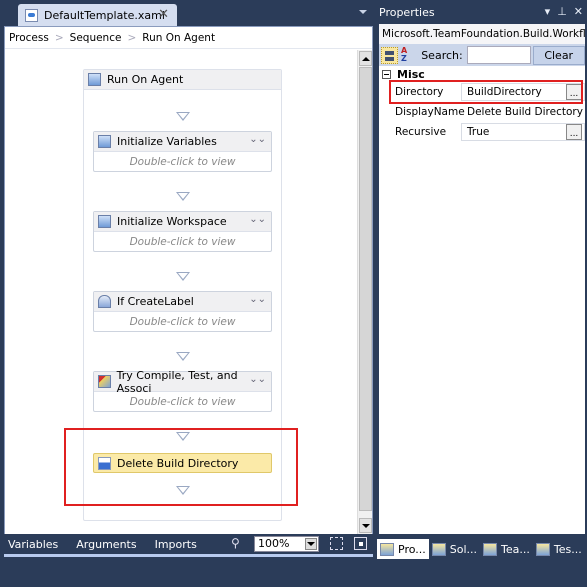  Describe the element at coordinates (187, 13) in the screenshot. I see `document-tab-strip: DefaultTemplate.xaml ✕` at that location.